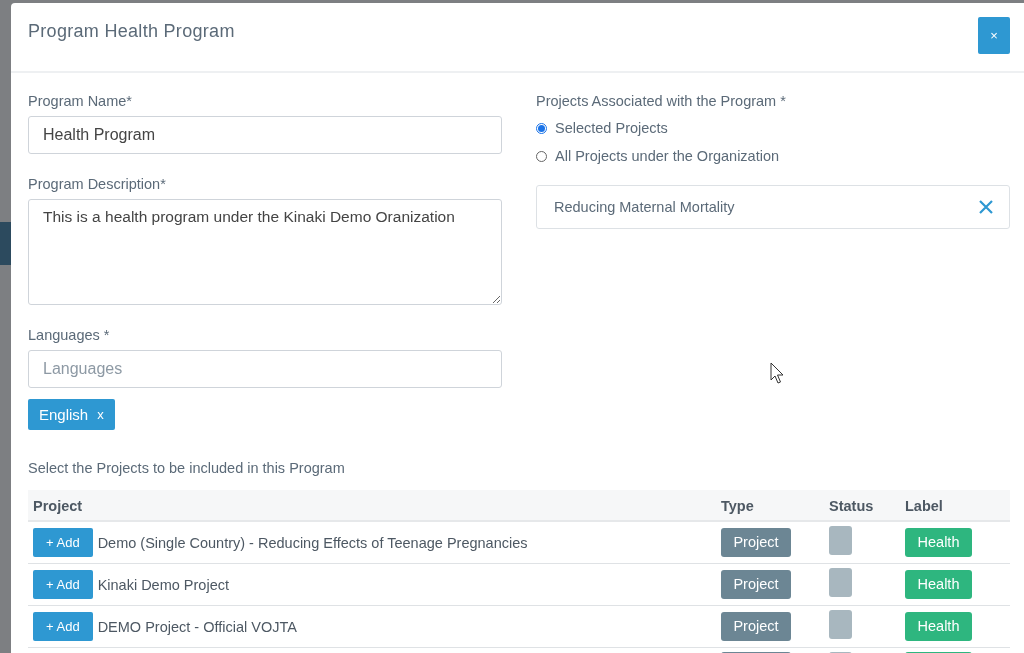 This screenshot has width=1024, height=653. Describe the element at coordinates (611, 128) in the screenshot. I see `radio-label: Selected Projects` at that location.